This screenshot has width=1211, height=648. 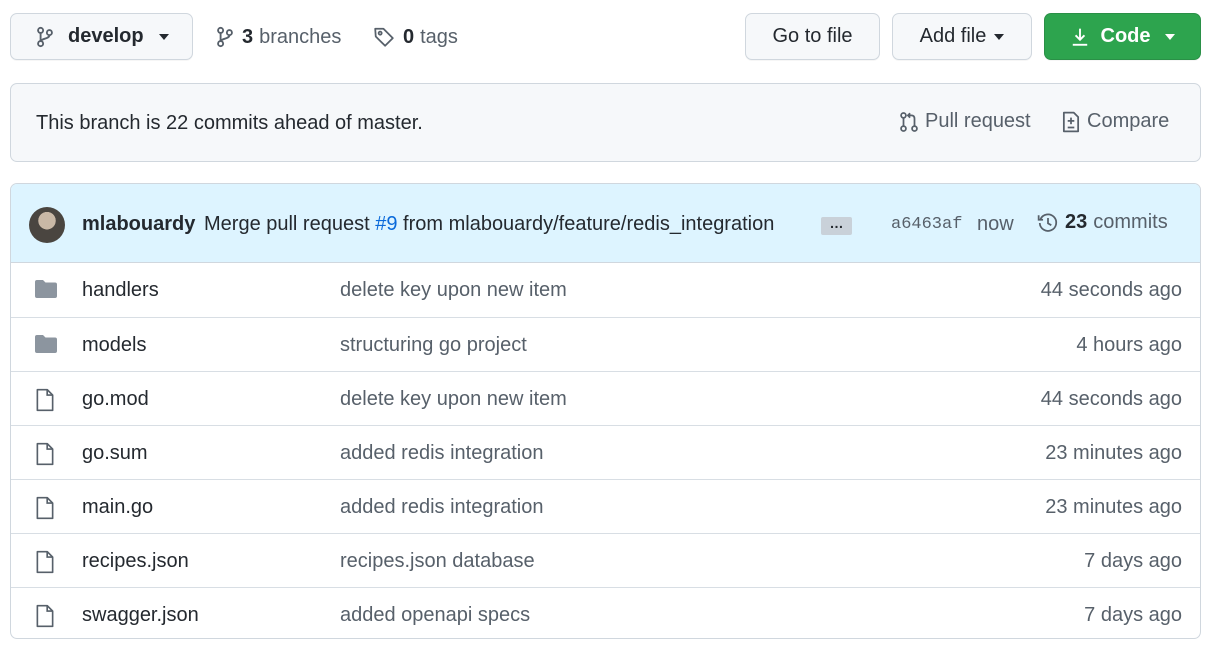 What do you see at coordinates (117, 507) in the screenshot?
I see `file-name-link: main.go` at bounding box center [117, 507].